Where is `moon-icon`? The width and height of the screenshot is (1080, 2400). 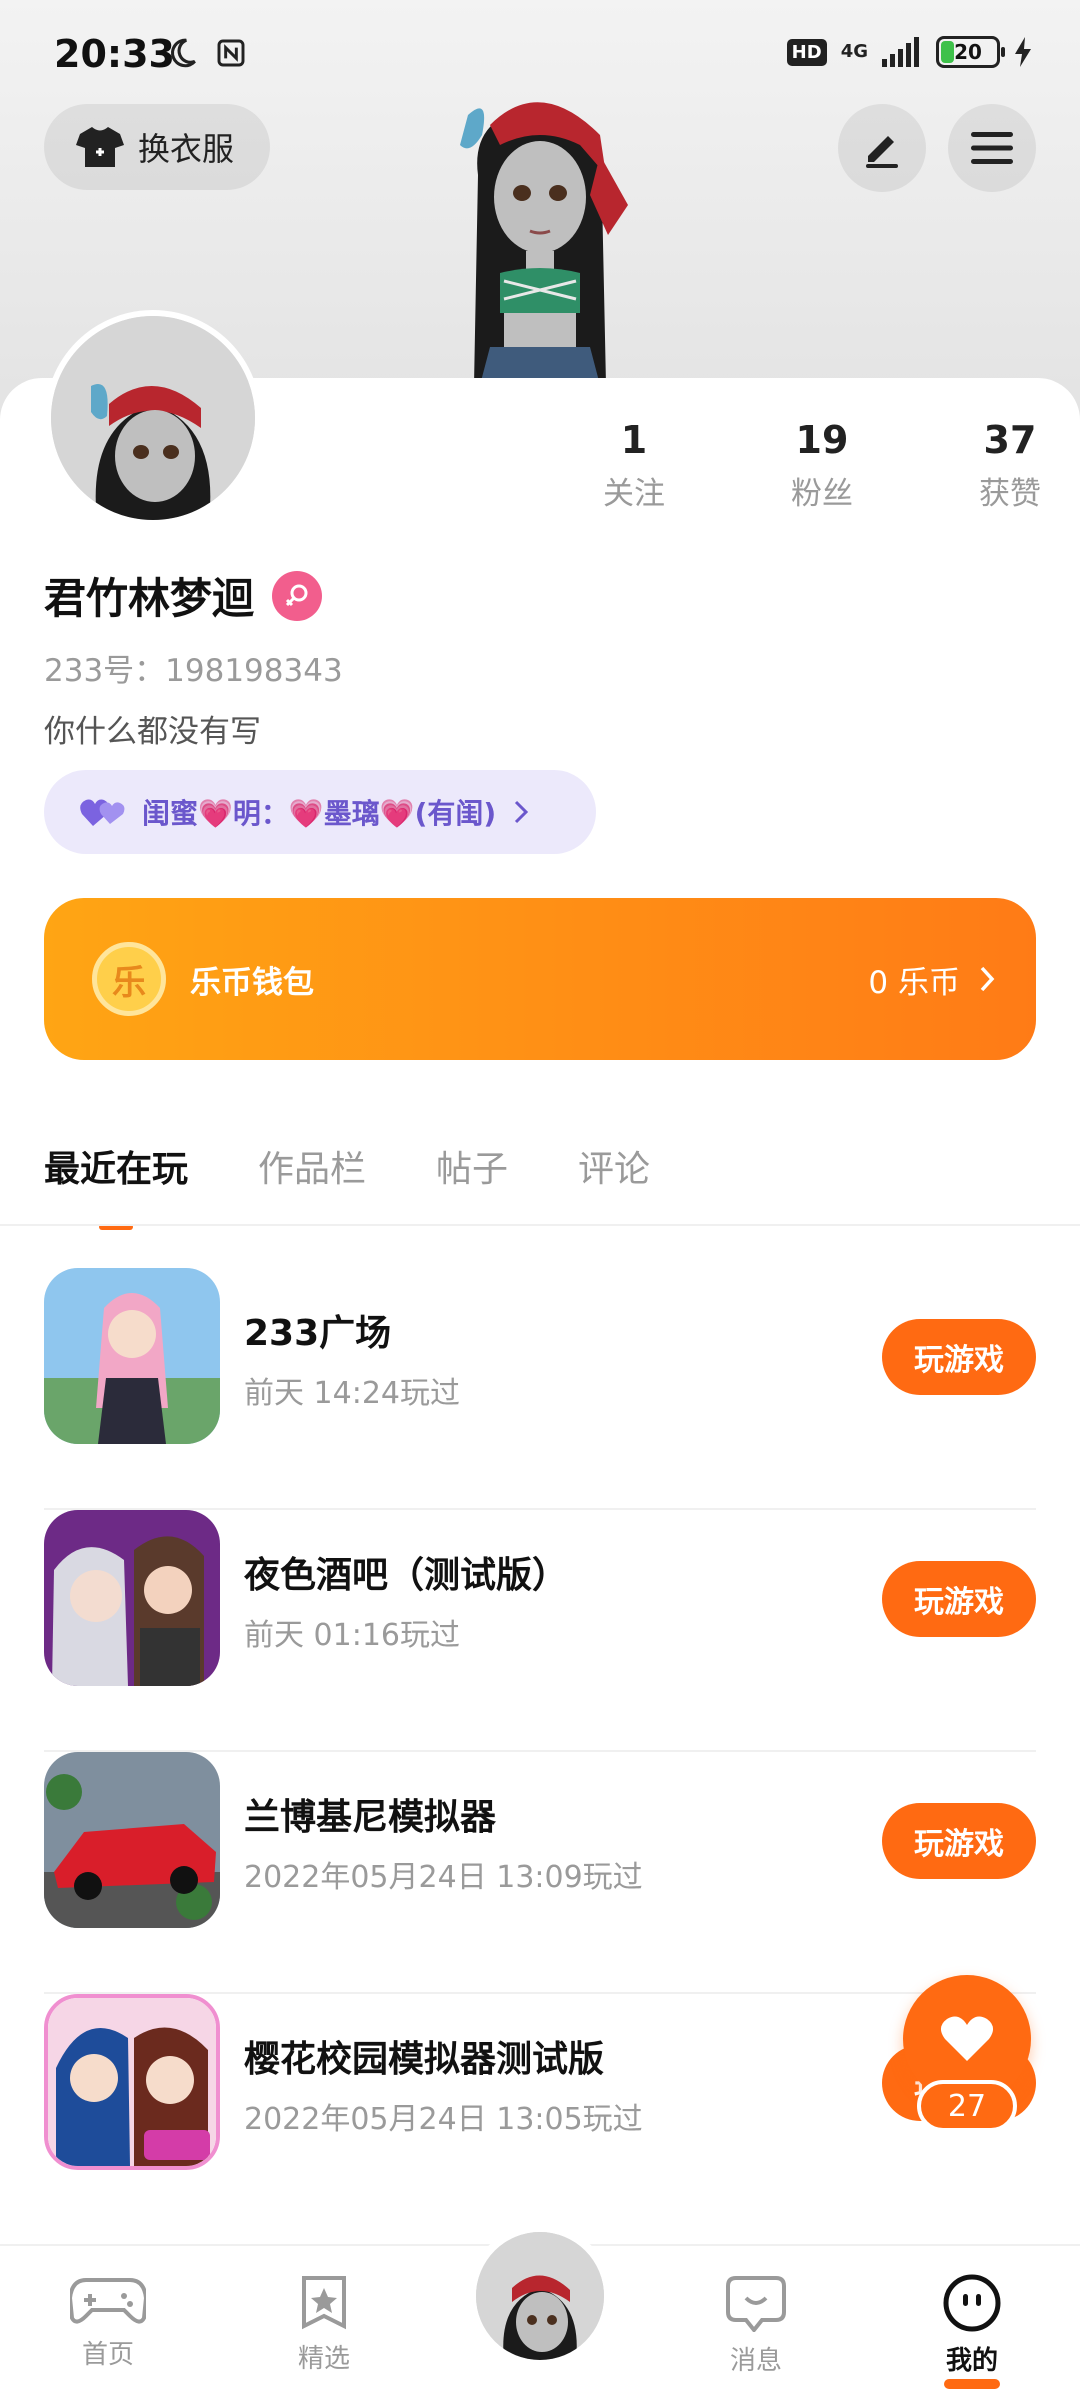 moon-icon is located at coordinates (183, 53).